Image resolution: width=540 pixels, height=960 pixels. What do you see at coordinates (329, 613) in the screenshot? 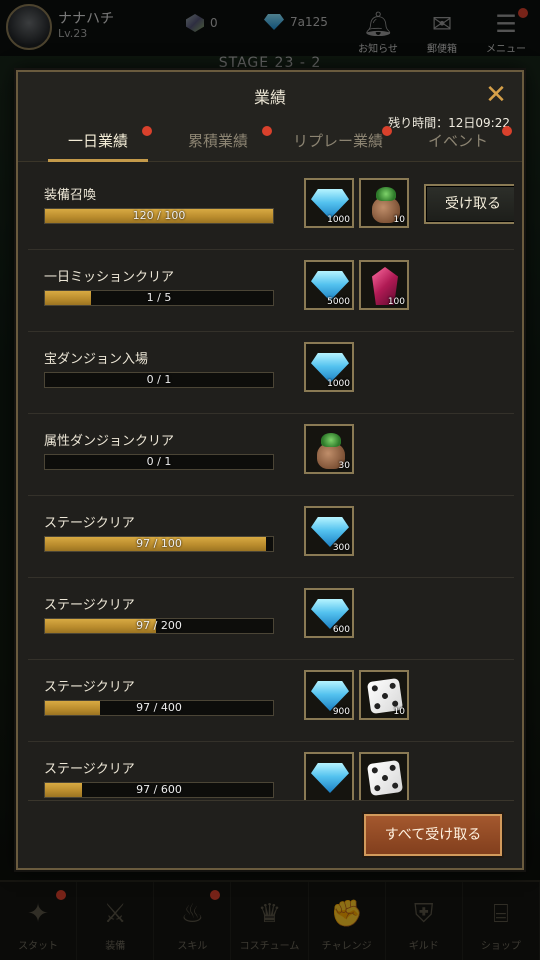
I see `reward-slot: 600` at bounding box center [329, 613].